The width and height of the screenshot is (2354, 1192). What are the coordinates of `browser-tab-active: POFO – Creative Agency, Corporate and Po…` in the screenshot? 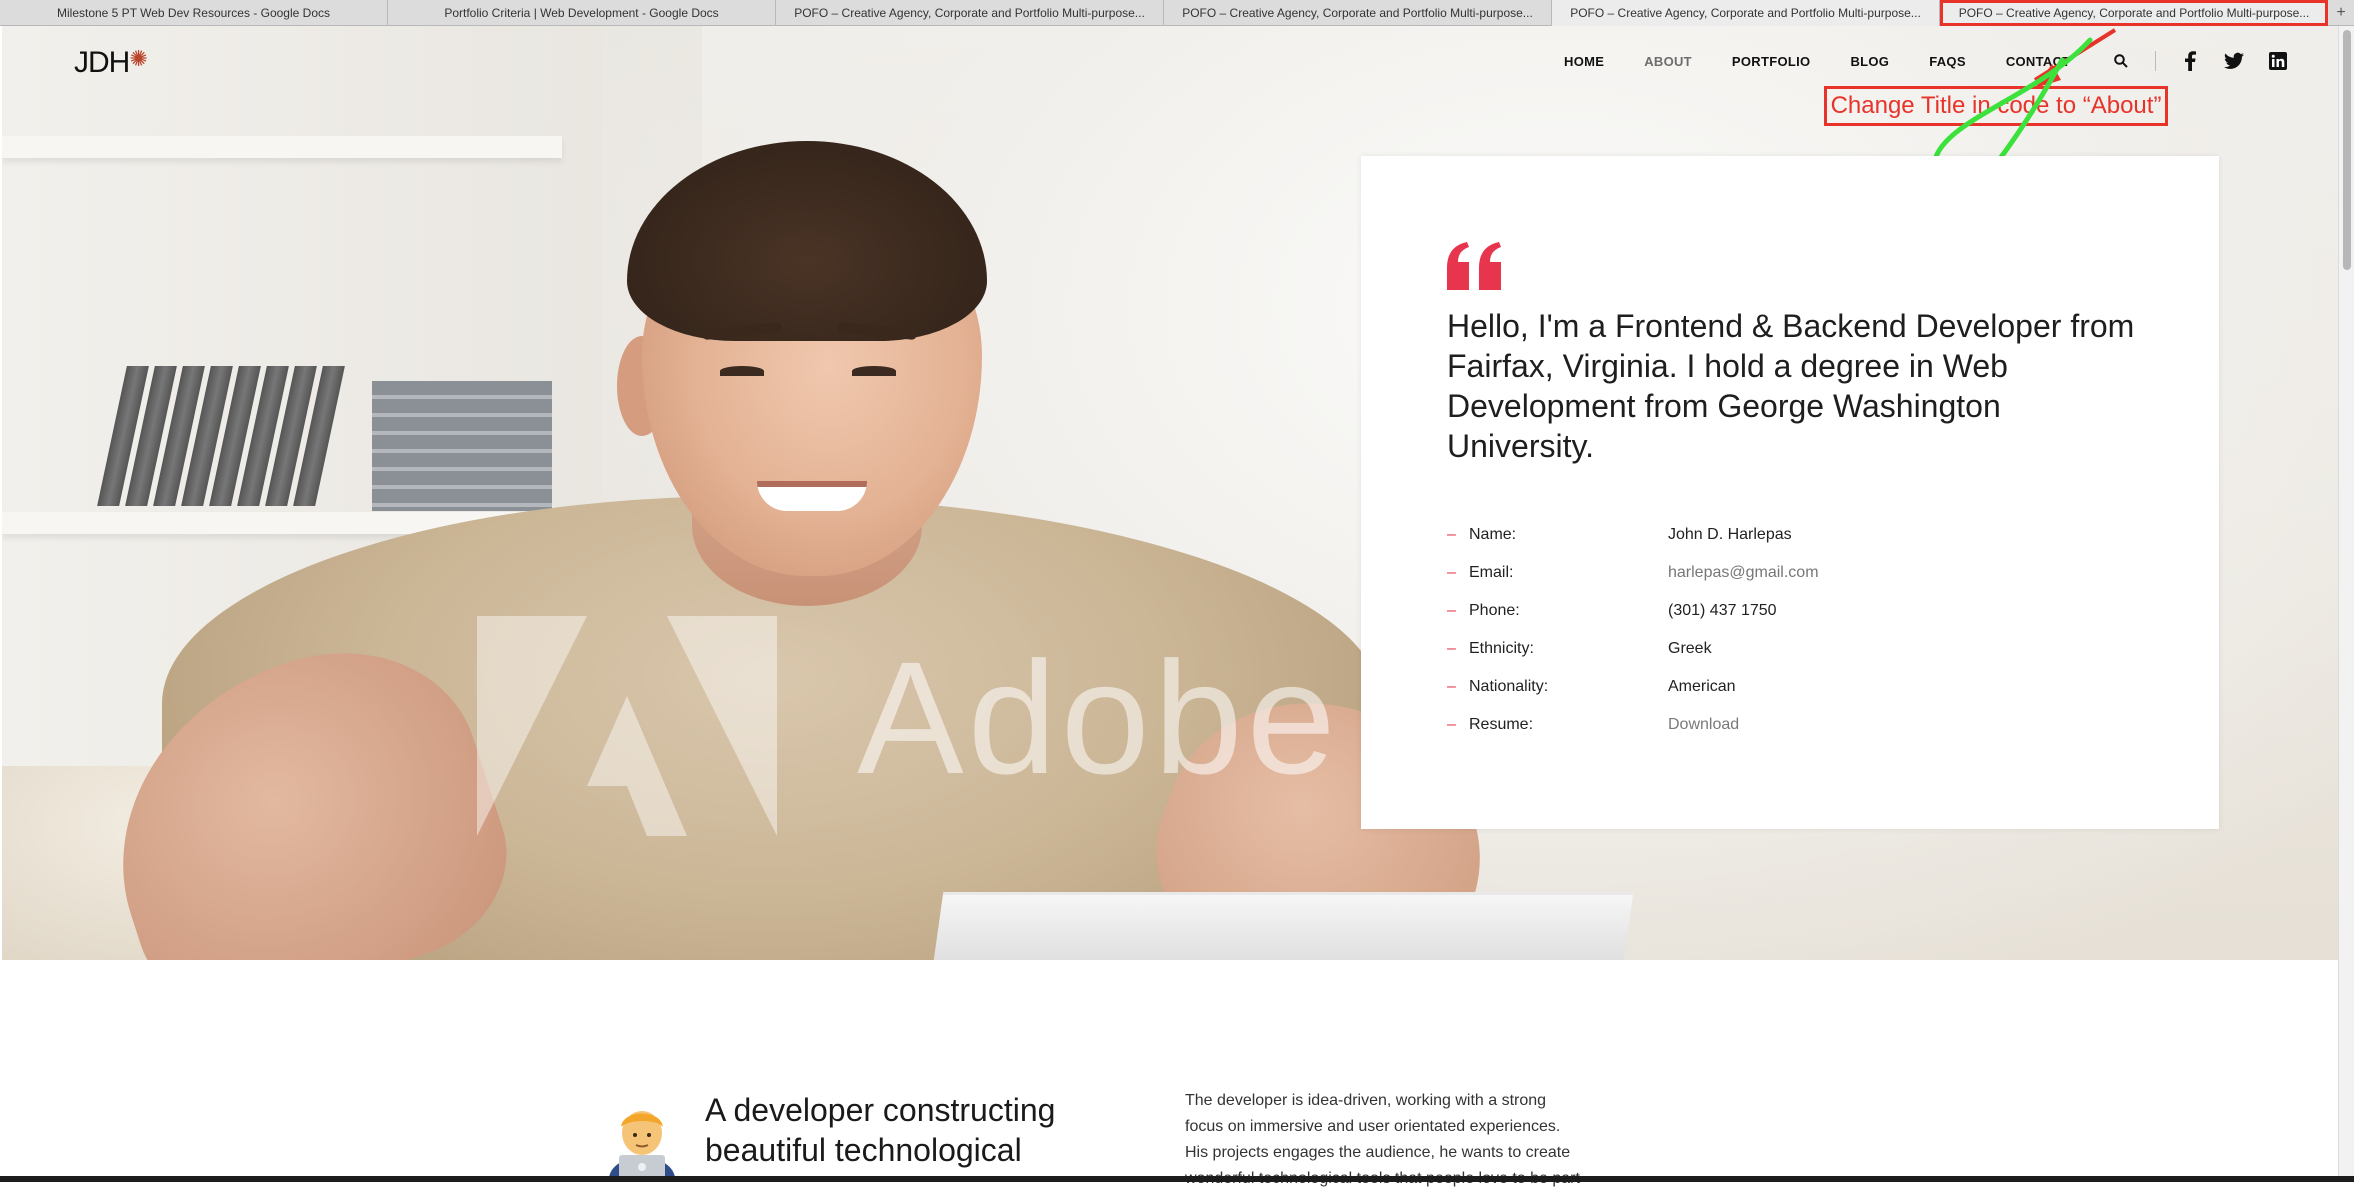 It's located at (2134, 13).